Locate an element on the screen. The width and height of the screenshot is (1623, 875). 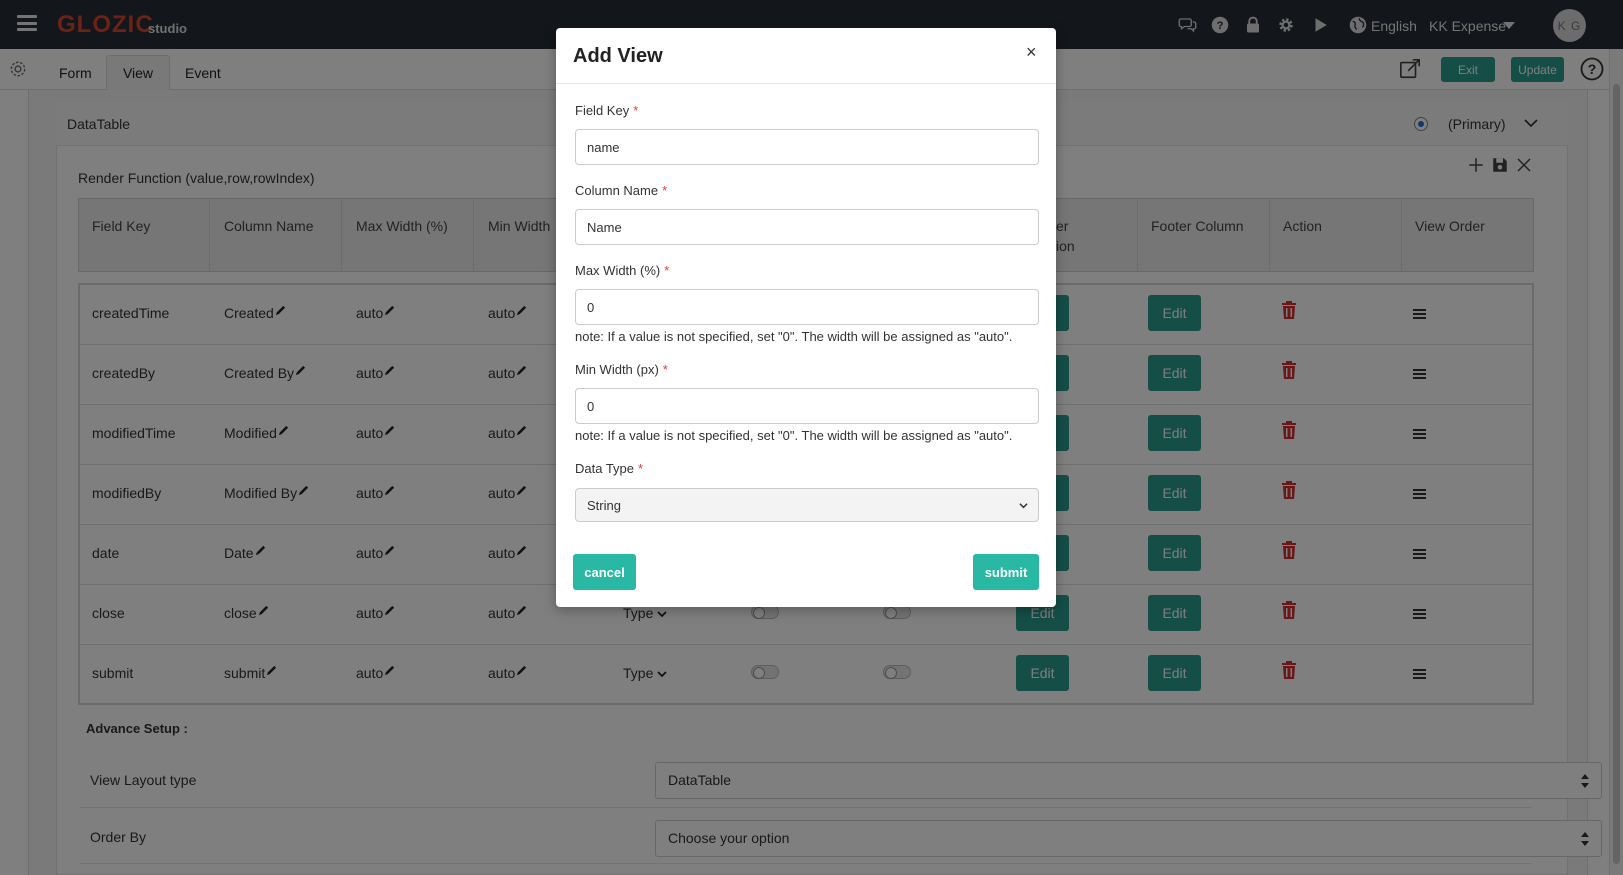
max-width-input: 0 is located at coordinates (807, 307).